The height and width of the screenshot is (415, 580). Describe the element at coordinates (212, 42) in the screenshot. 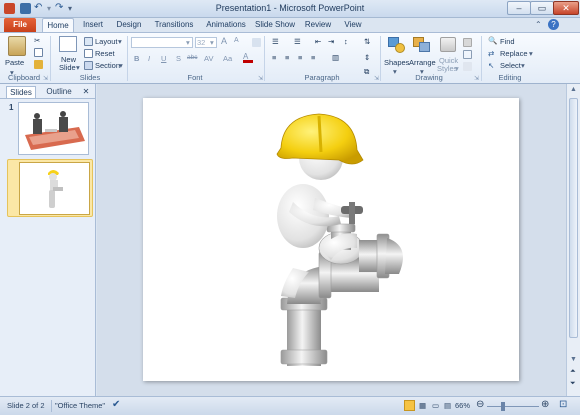

I see `font-size-dropdown-icon: ▾` at that location.